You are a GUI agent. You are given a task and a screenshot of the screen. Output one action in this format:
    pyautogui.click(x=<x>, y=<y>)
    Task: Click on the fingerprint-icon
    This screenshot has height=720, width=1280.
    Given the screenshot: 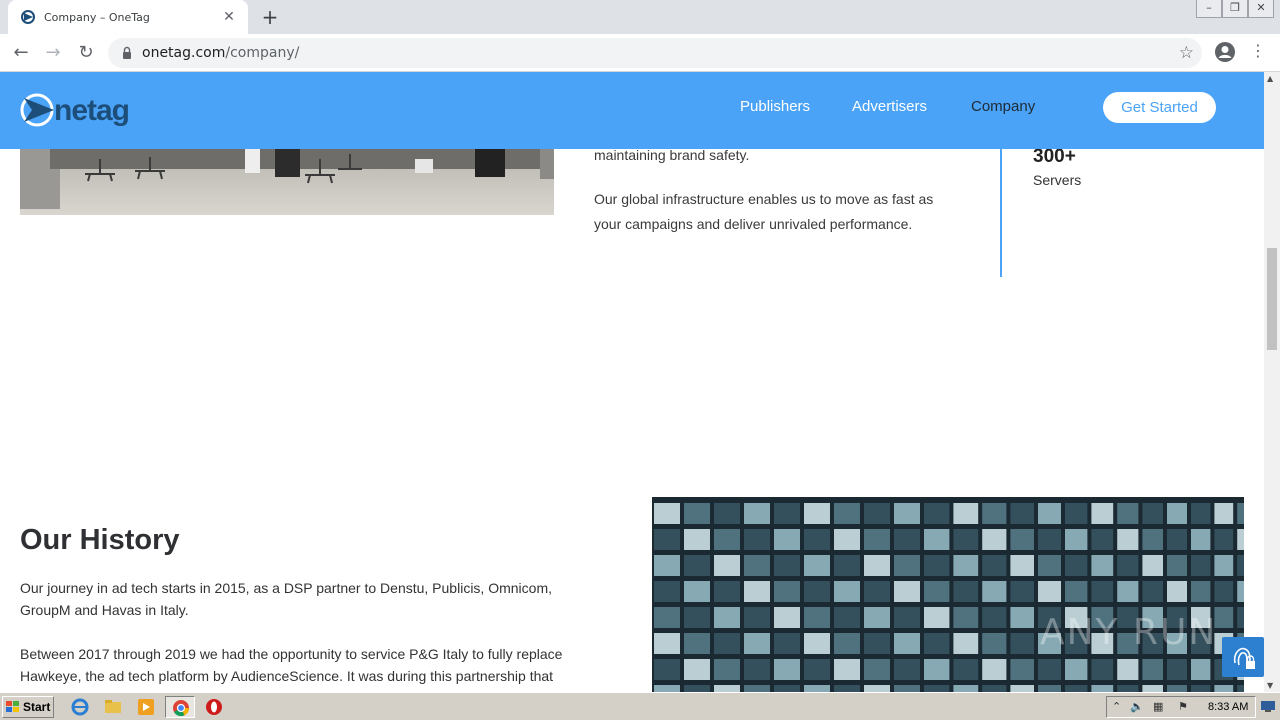 What is the action you would take?
    pyautogui.click(x=1244, y=658)
    